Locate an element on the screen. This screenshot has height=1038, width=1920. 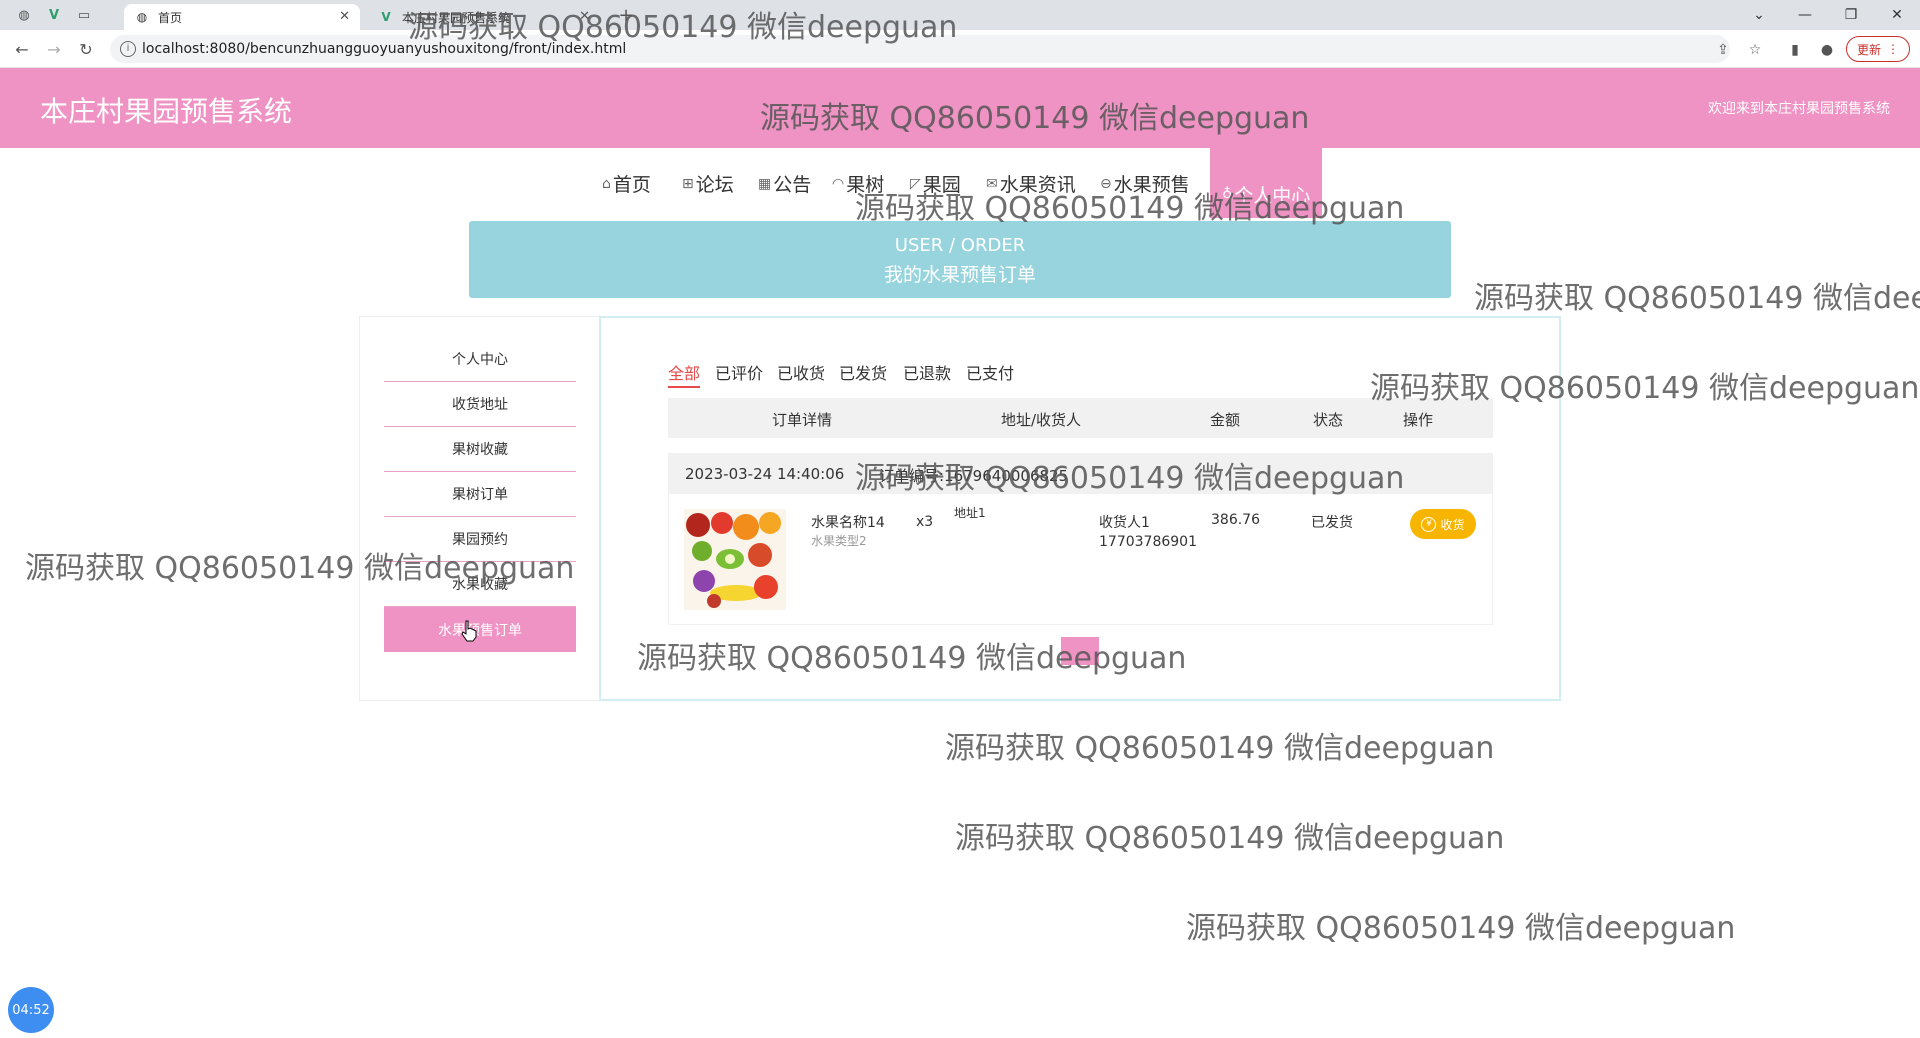
sidebar-item-tree-orders: 果树订单 is located at coordinates (480, 494).